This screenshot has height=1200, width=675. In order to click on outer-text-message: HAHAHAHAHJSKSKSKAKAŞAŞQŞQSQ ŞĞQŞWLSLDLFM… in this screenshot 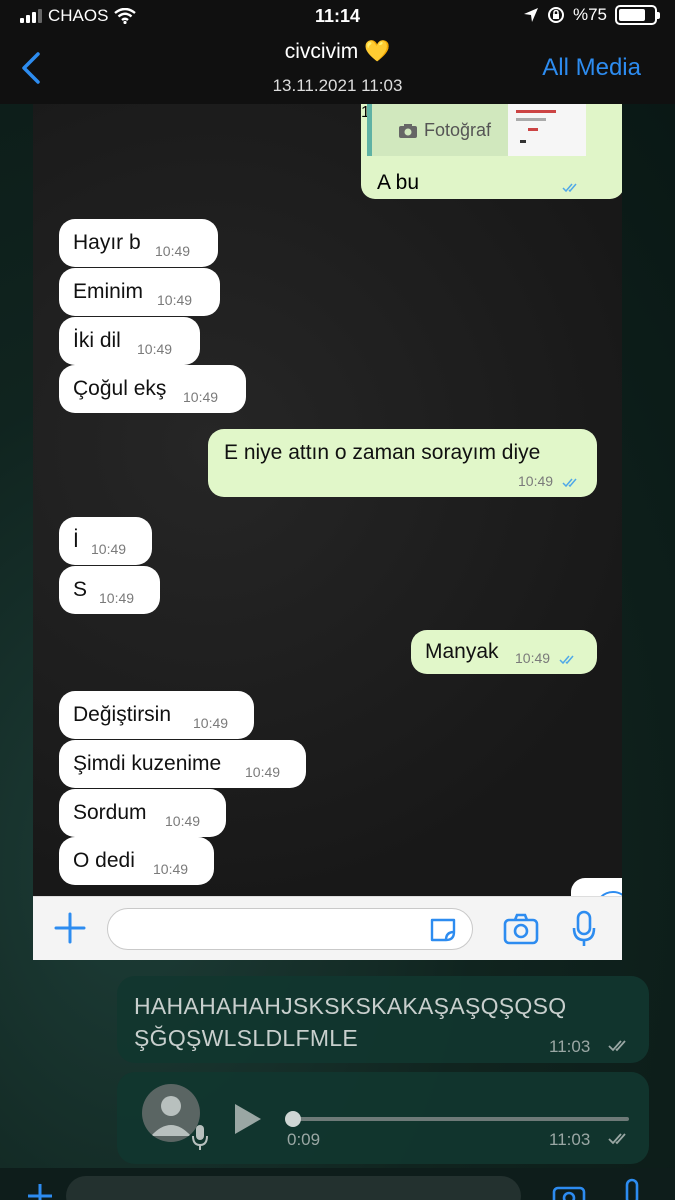, I will do `click(383, 1019)`.